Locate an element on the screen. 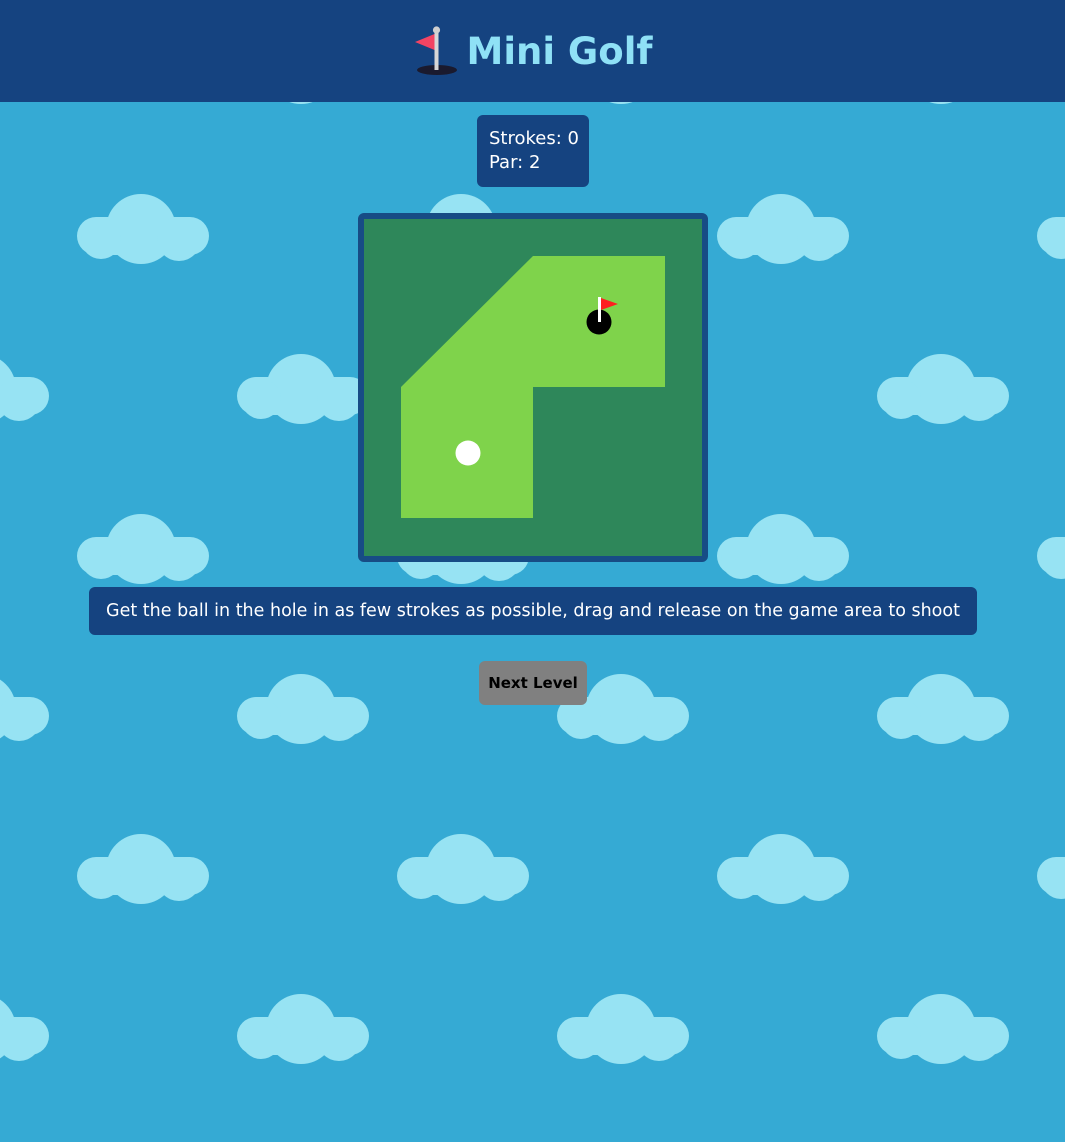 The height and width of the screenshot is (1142, 1065). flag-in-hole-icon is located at coordinates (435, 50).